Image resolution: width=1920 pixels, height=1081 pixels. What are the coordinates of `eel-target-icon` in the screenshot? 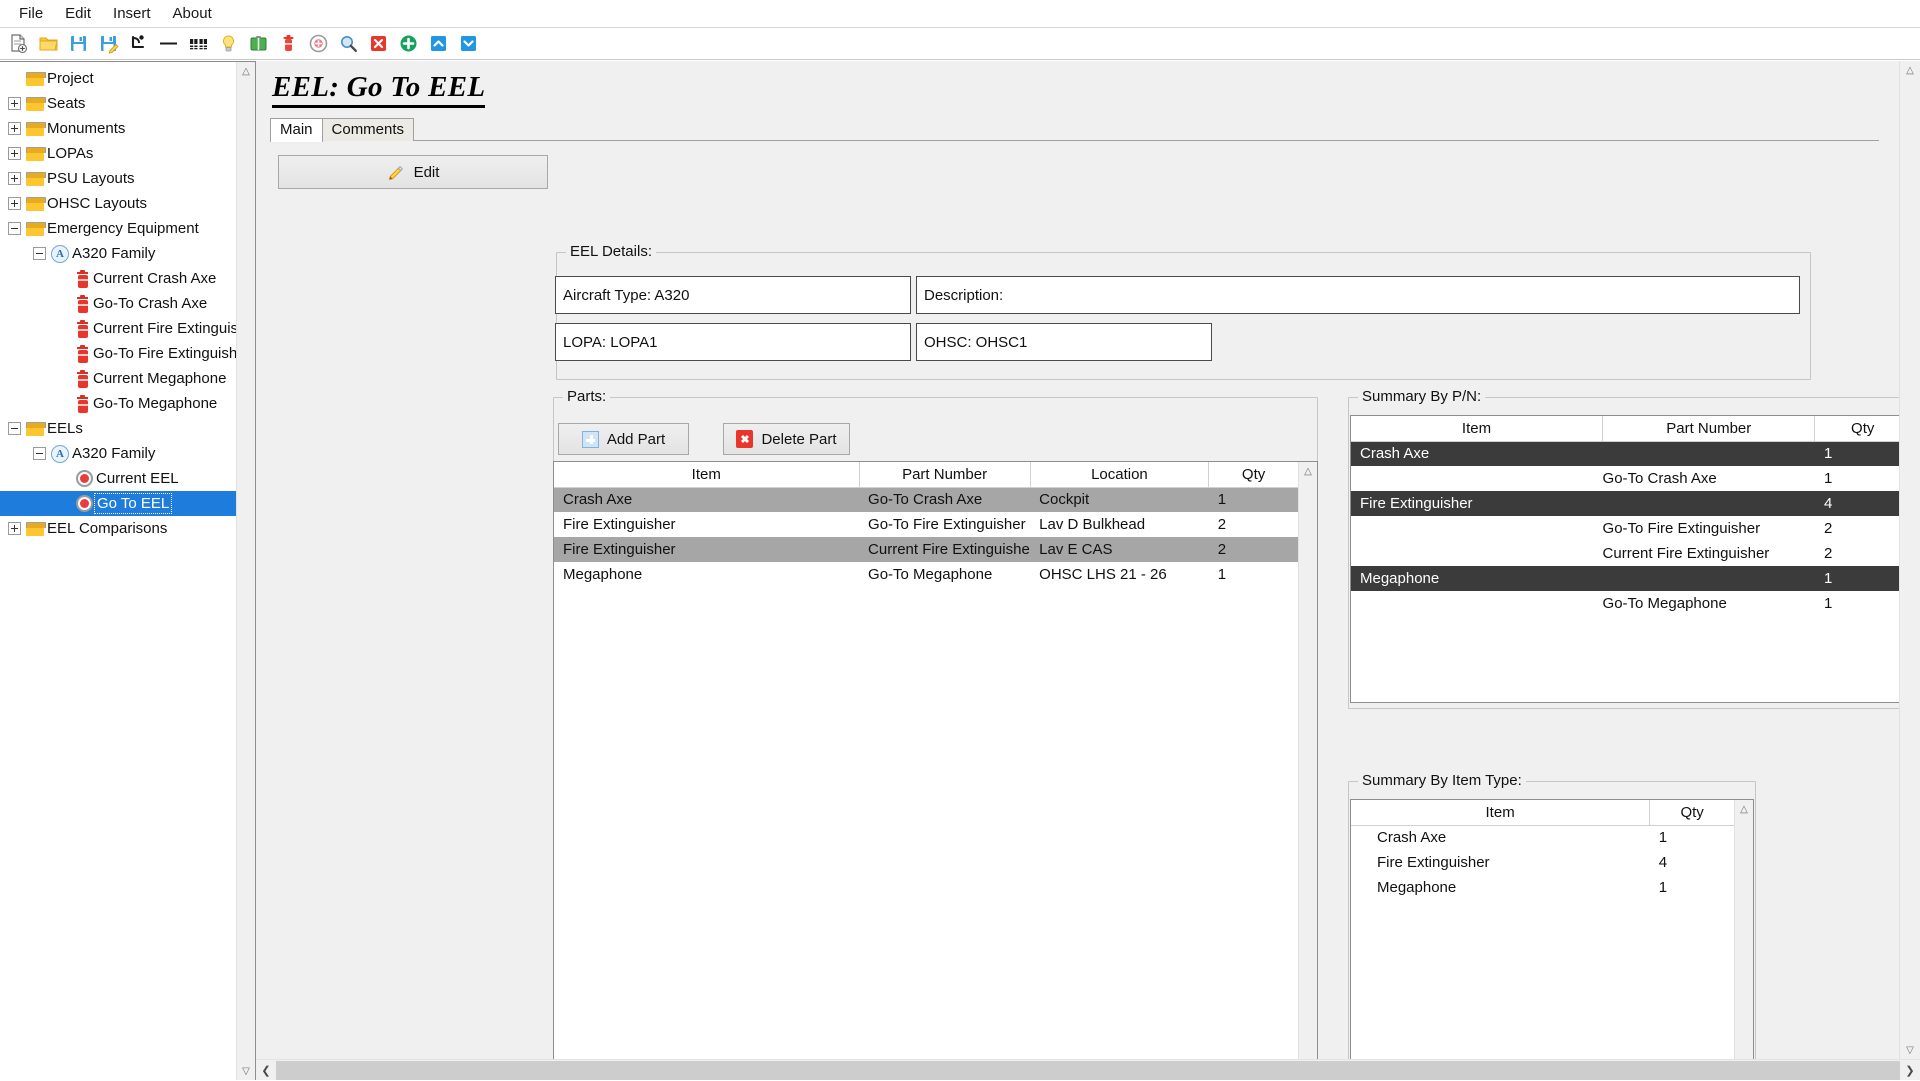 It's located at (318, 43).